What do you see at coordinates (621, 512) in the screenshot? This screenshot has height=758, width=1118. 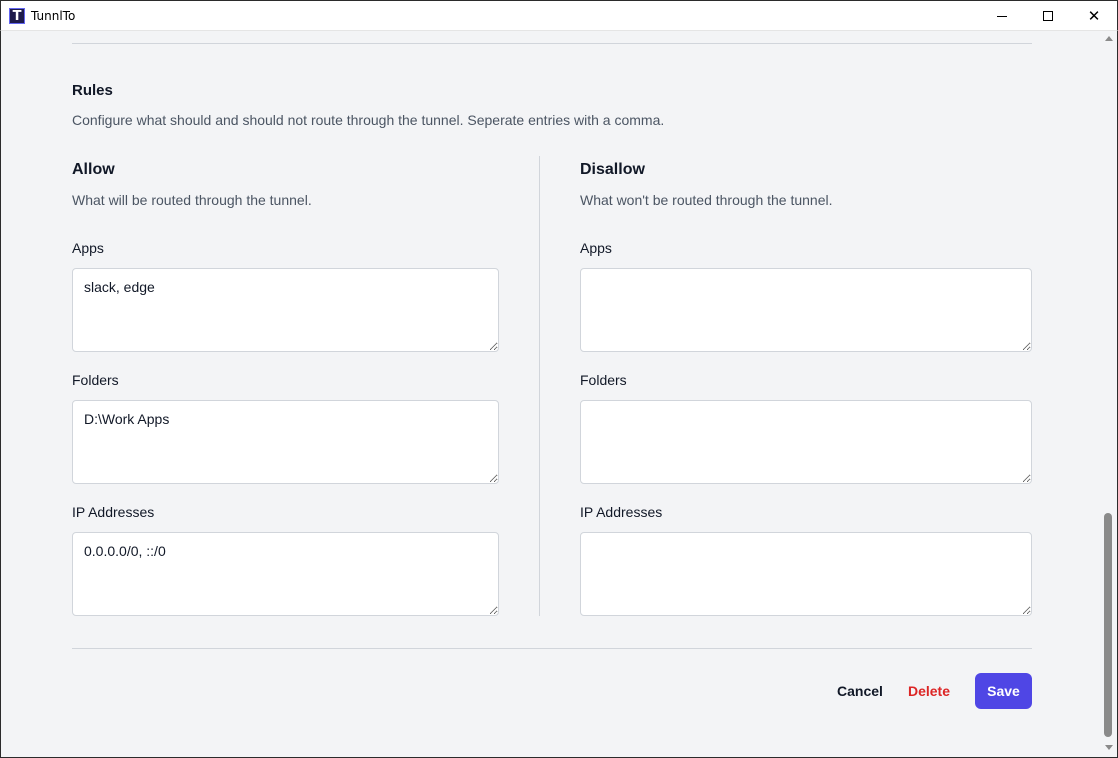 I see `disallow-ip-label: IP Addresses` at bounding box center [621, 512].